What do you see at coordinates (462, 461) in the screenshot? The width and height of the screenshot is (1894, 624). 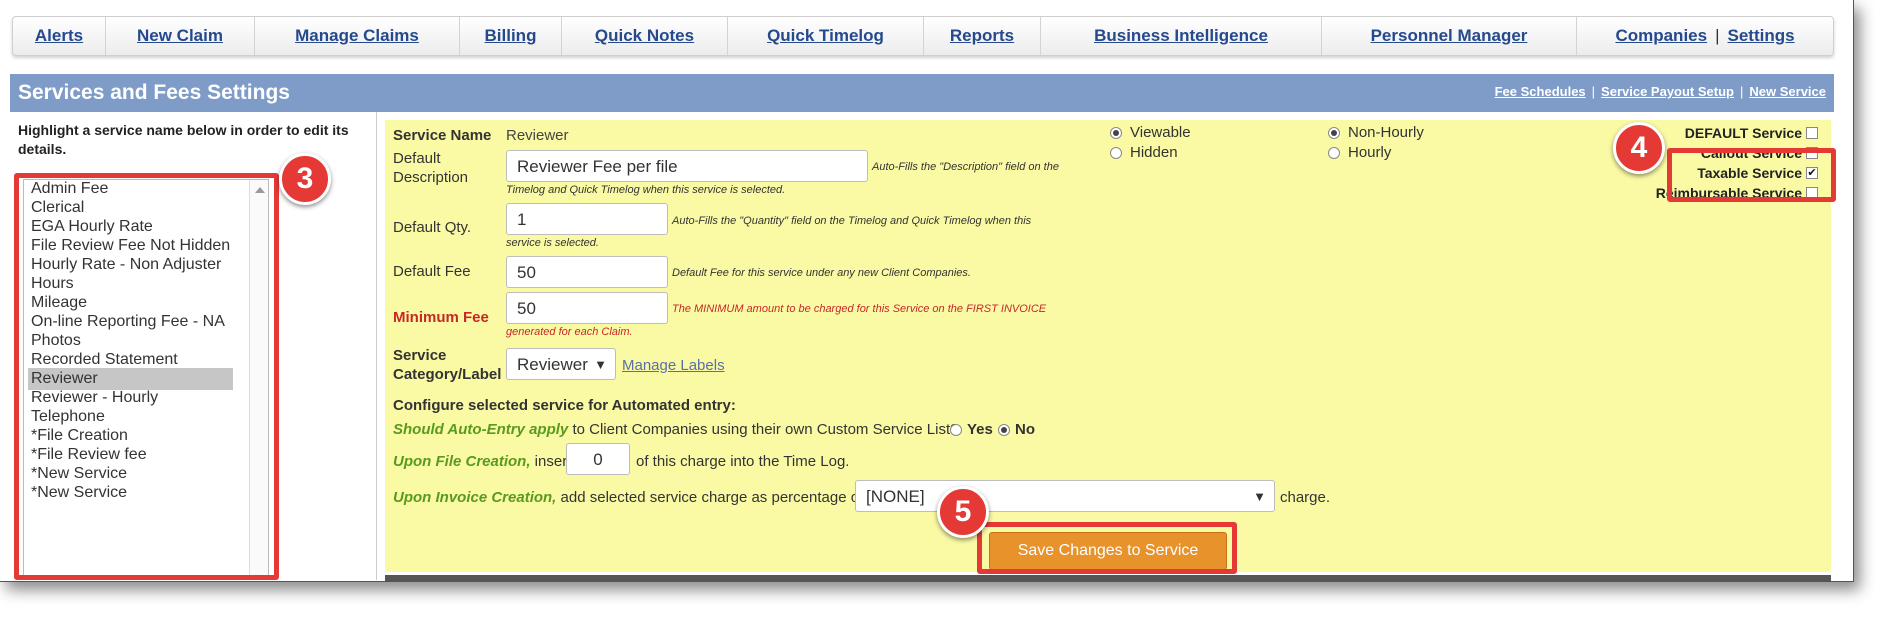 I see `file-creation-emphasis: Upon File Creation,` at bounding box center [462, 461].